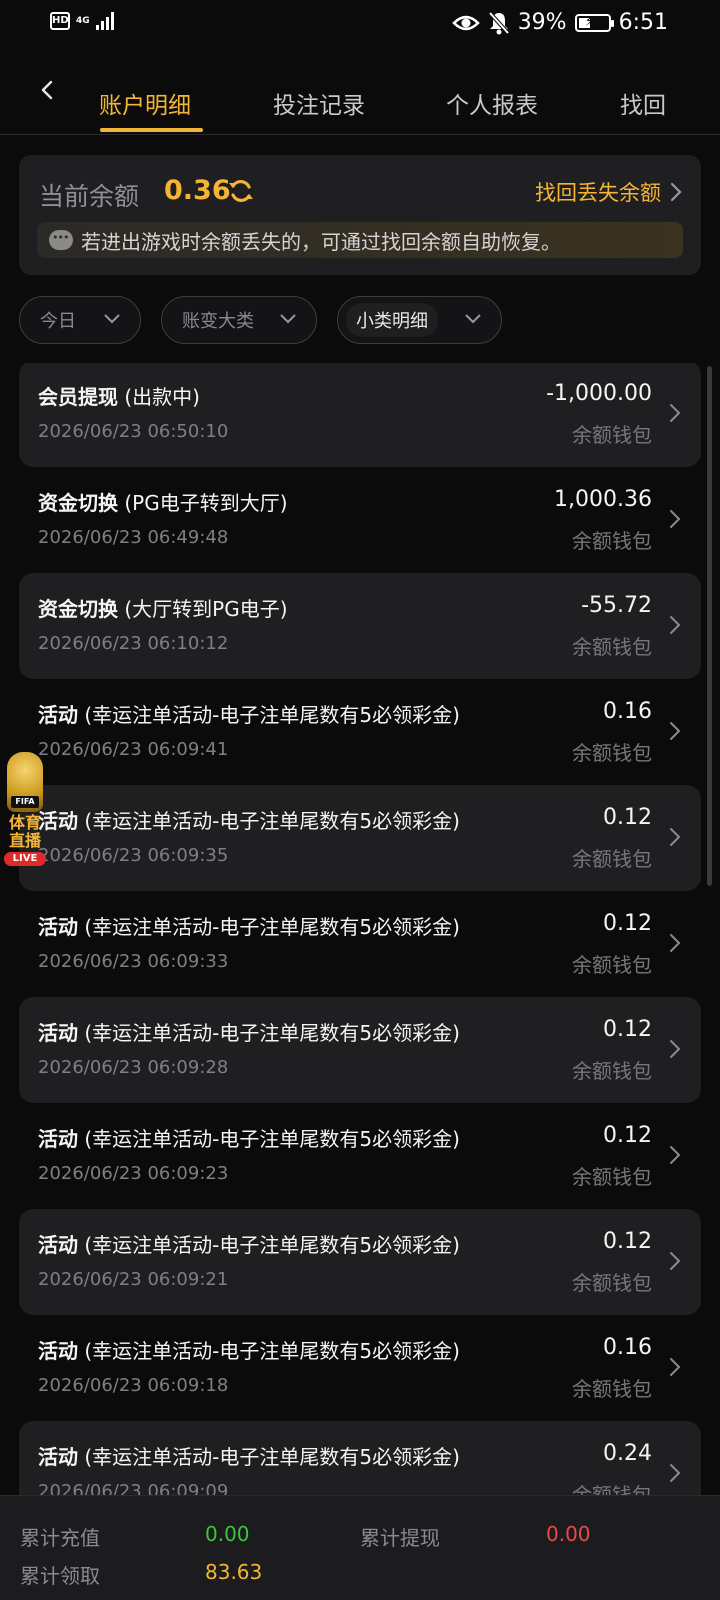 The image size is (720, 1600). What do you see at coordinates (568, 1534) in the screenshot?
I see `total-withdraw-value: 0.00` at bounding box center [568, 1534].